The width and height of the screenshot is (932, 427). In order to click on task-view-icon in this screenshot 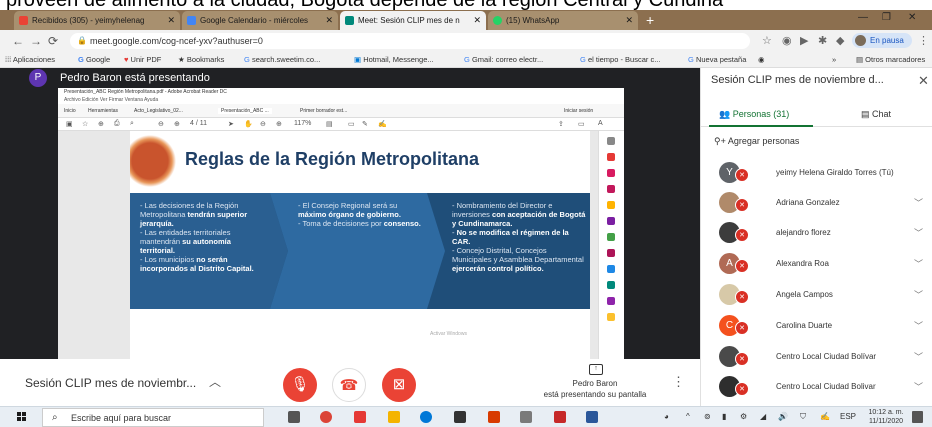, I will do `click(294, 417)`.